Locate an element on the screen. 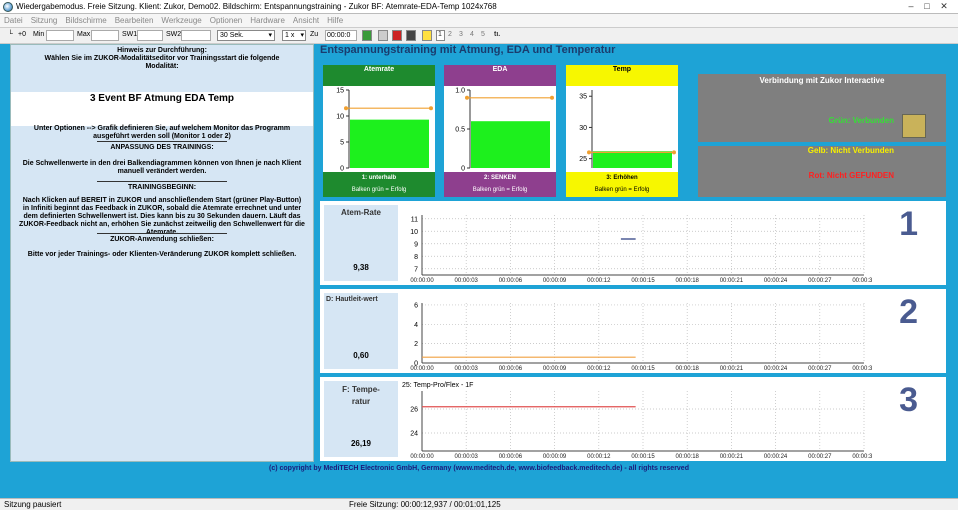 Image resolution: width=958 pixels, height=510 pixels. max-field is located at coordinates (105, 35).